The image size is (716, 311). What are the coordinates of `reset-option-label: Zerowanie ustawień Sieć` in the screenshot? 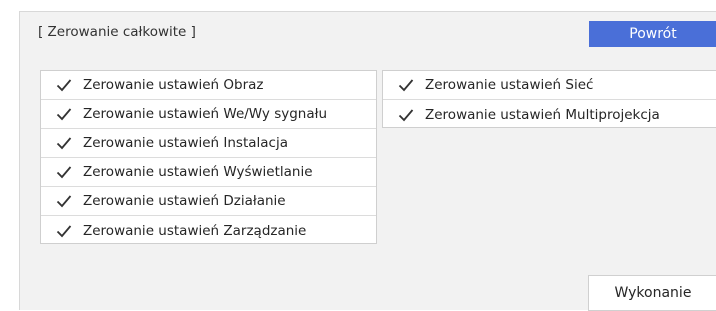 It's located at (509, 85).